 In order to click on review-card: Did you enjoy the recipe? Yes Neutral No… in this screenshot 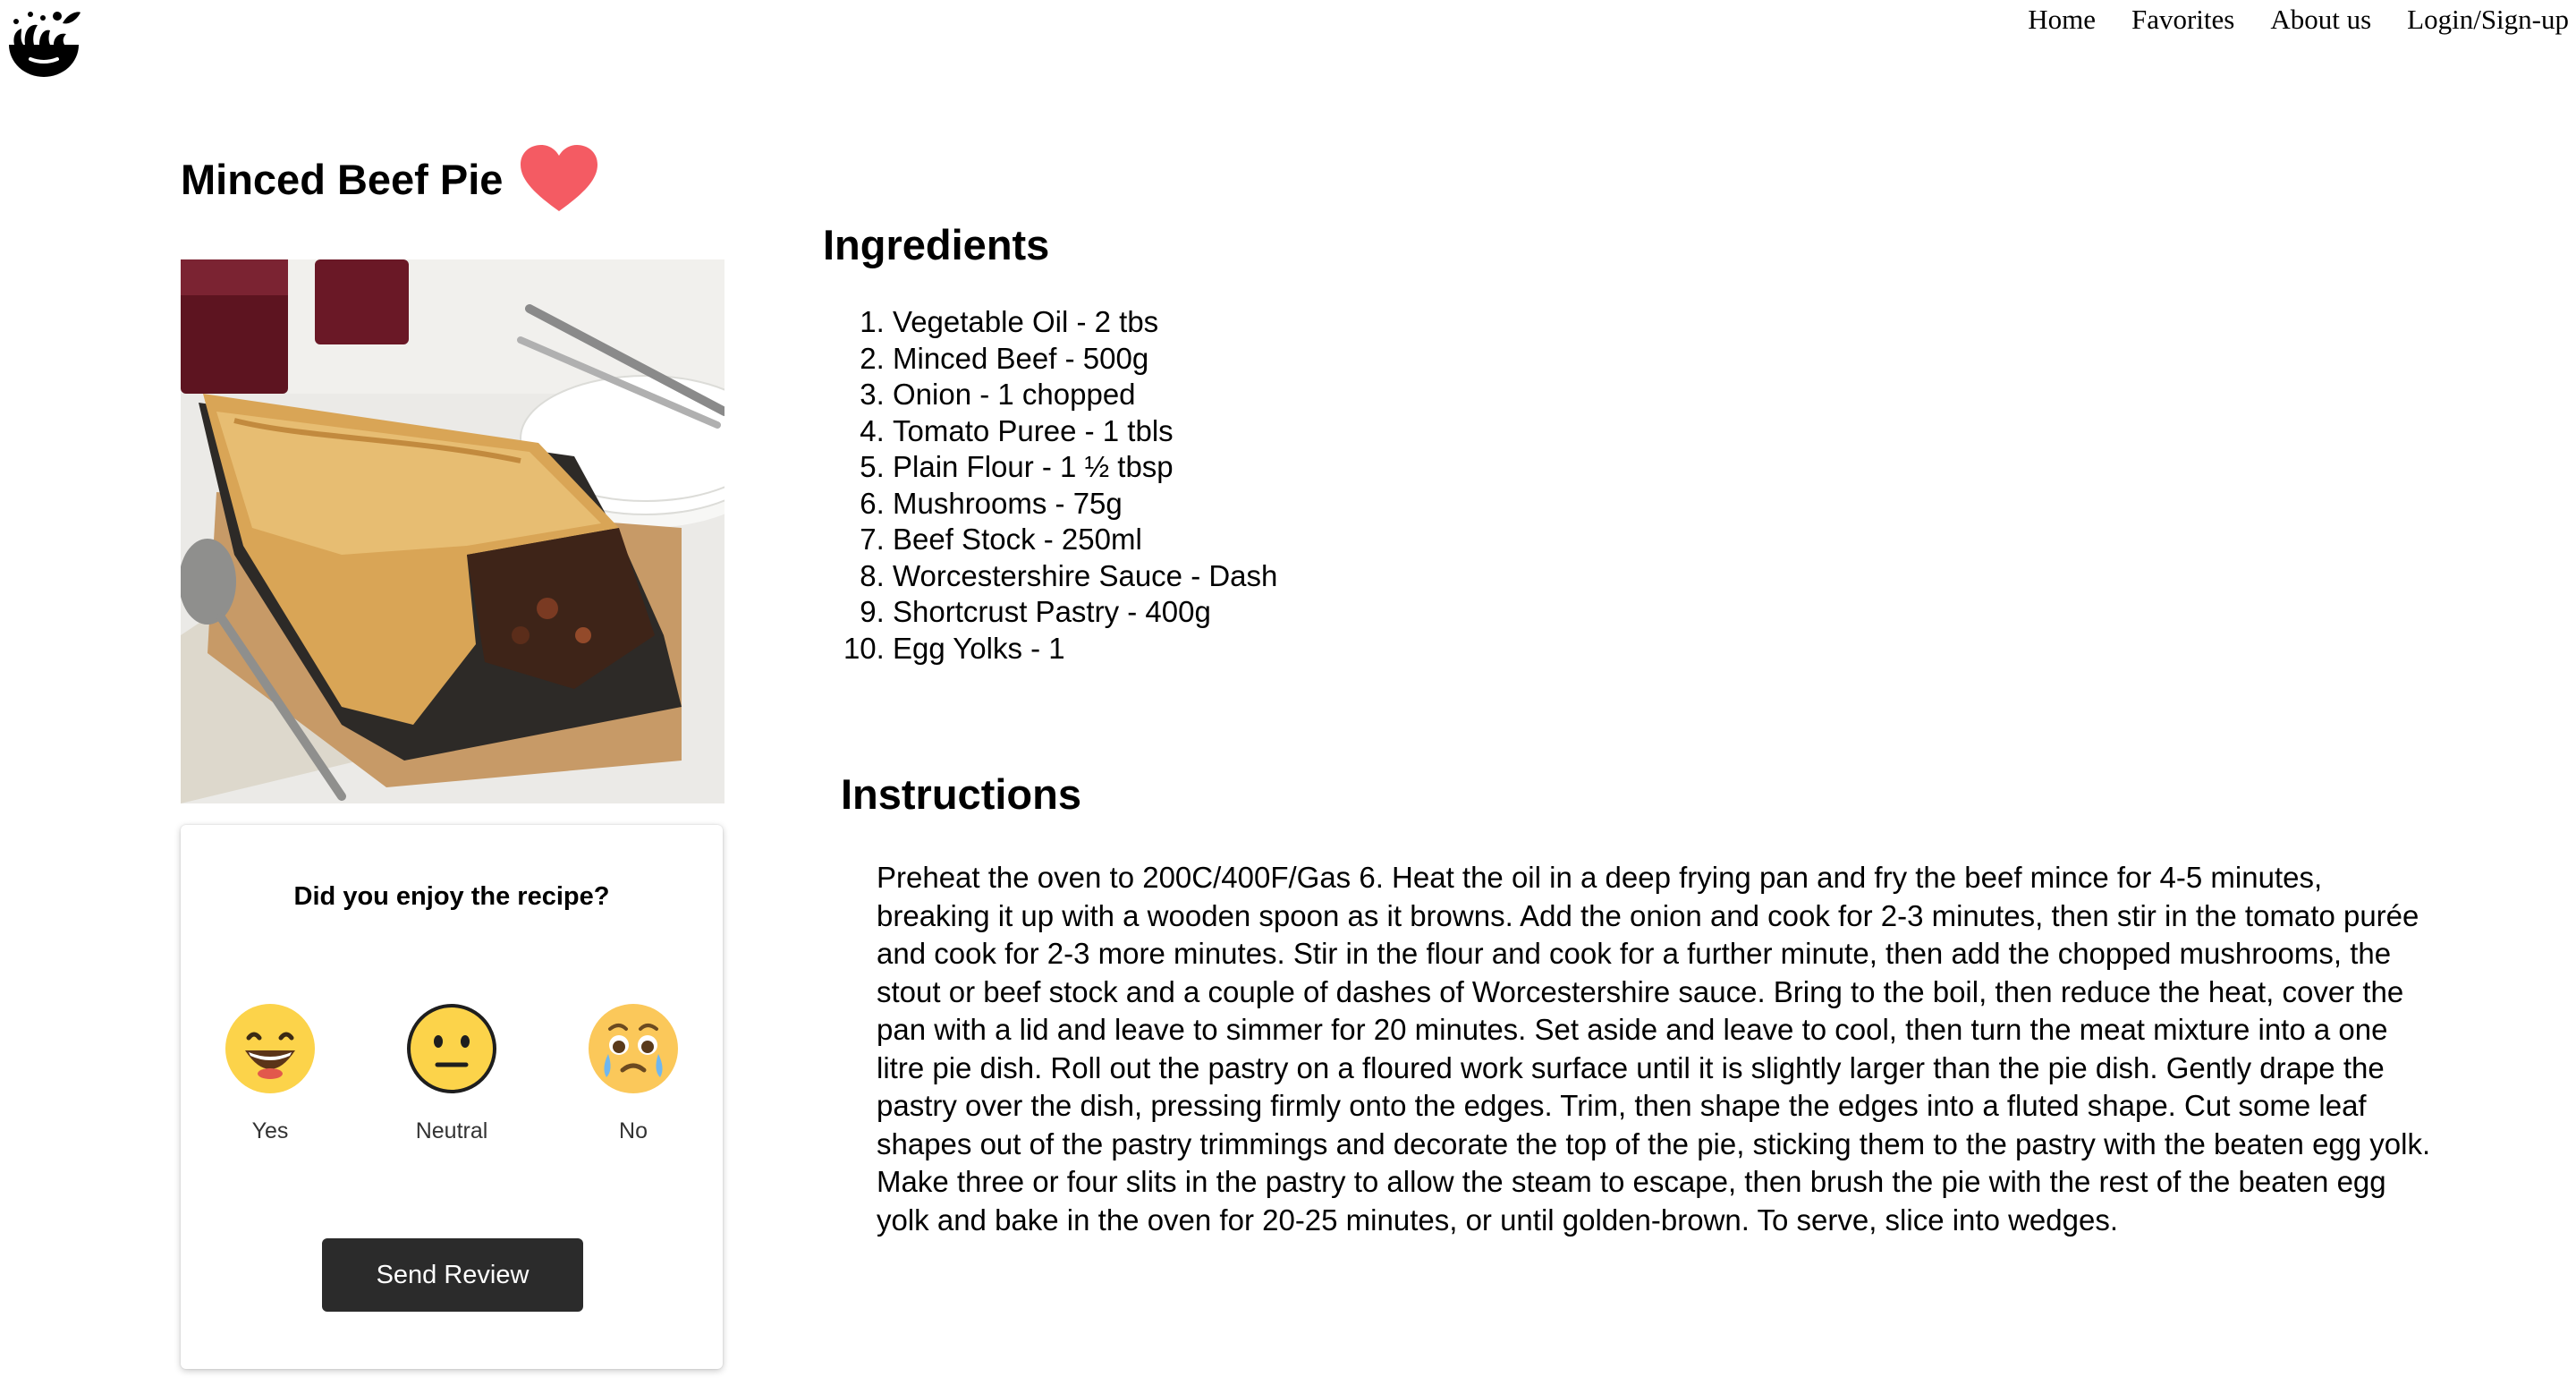, I will do `click(452, 1097)`.